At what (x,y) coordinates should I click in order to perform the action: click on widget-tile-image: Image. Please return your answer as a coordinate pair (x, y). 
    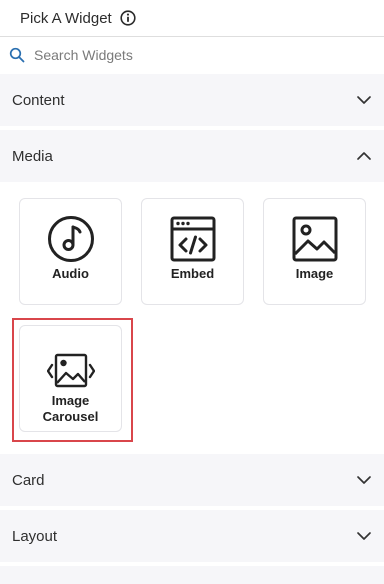
    Looking at the image, I should click on (314, 251).